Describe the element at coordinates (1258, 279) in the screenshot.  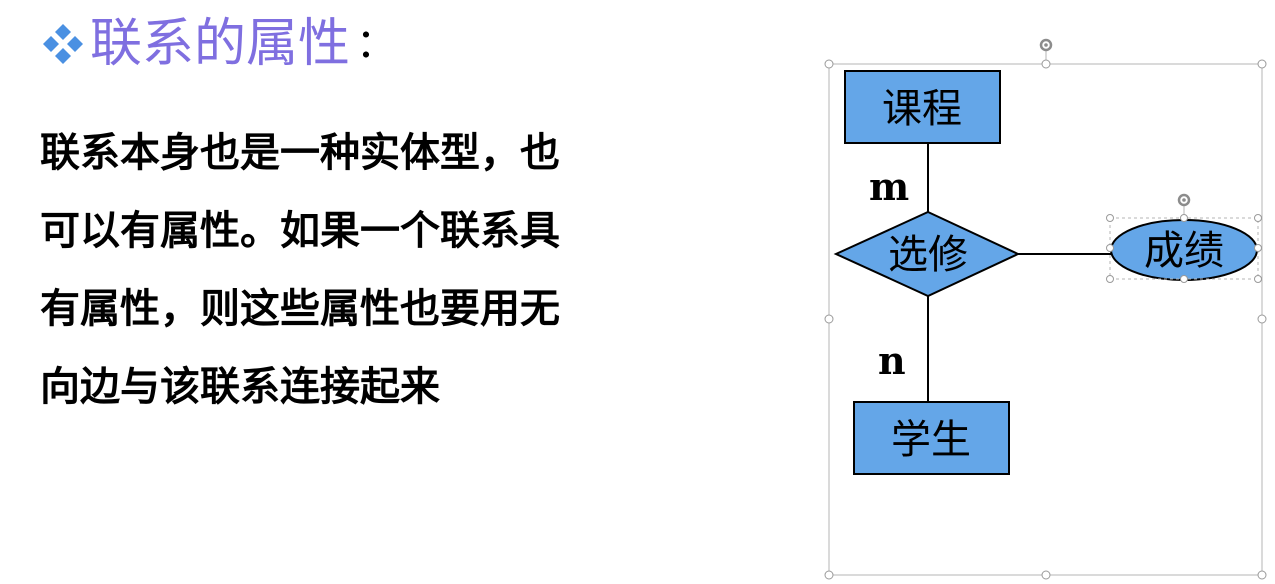
I see `attribute-handle-br` at that location.